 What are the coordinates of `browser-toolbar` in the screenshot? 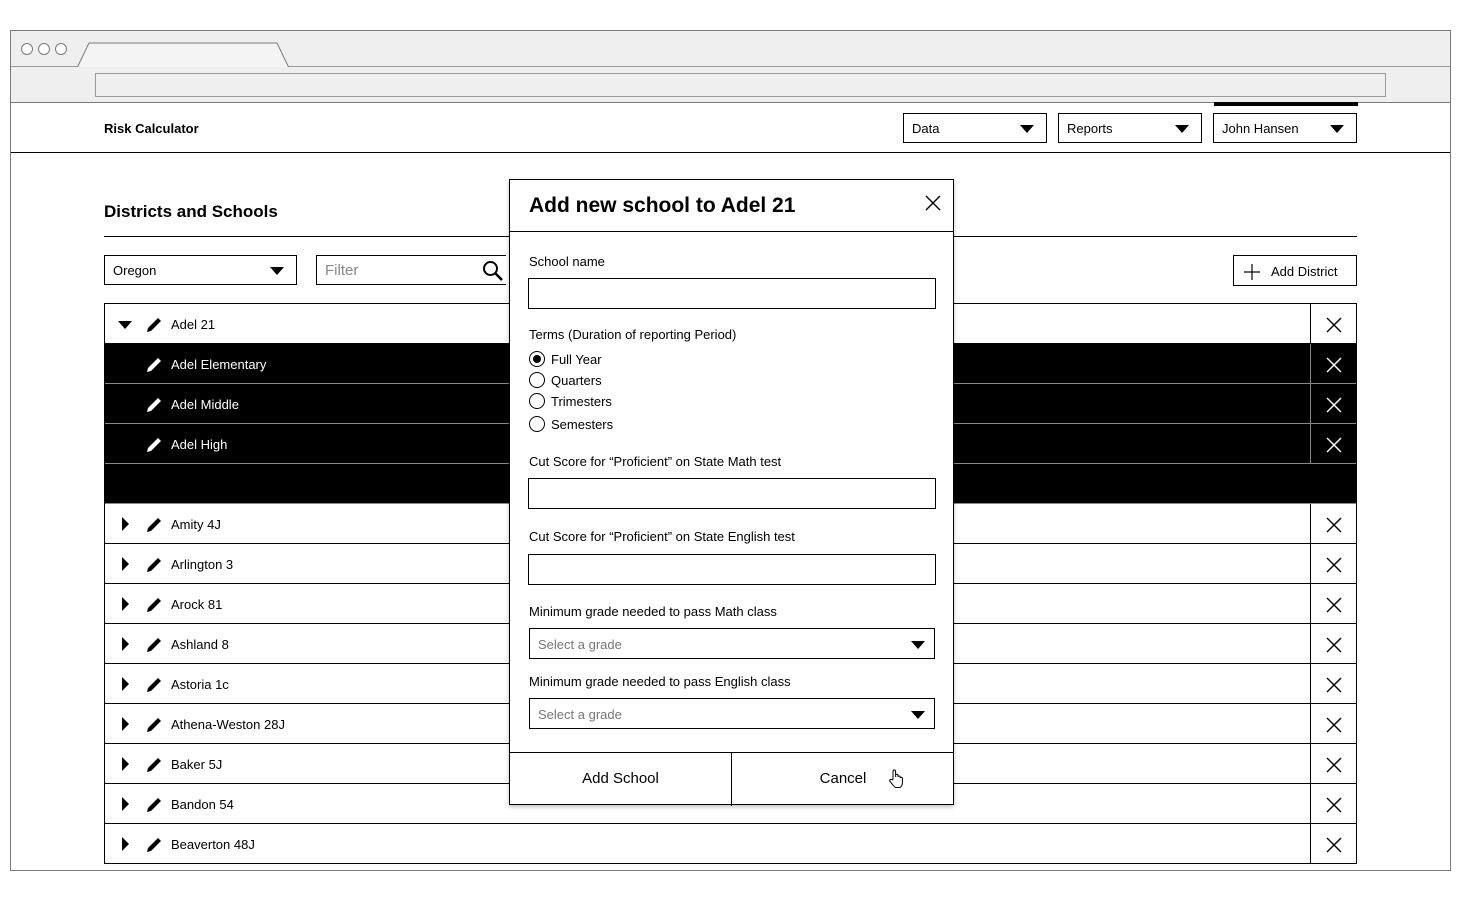 It's located at (730, 85).